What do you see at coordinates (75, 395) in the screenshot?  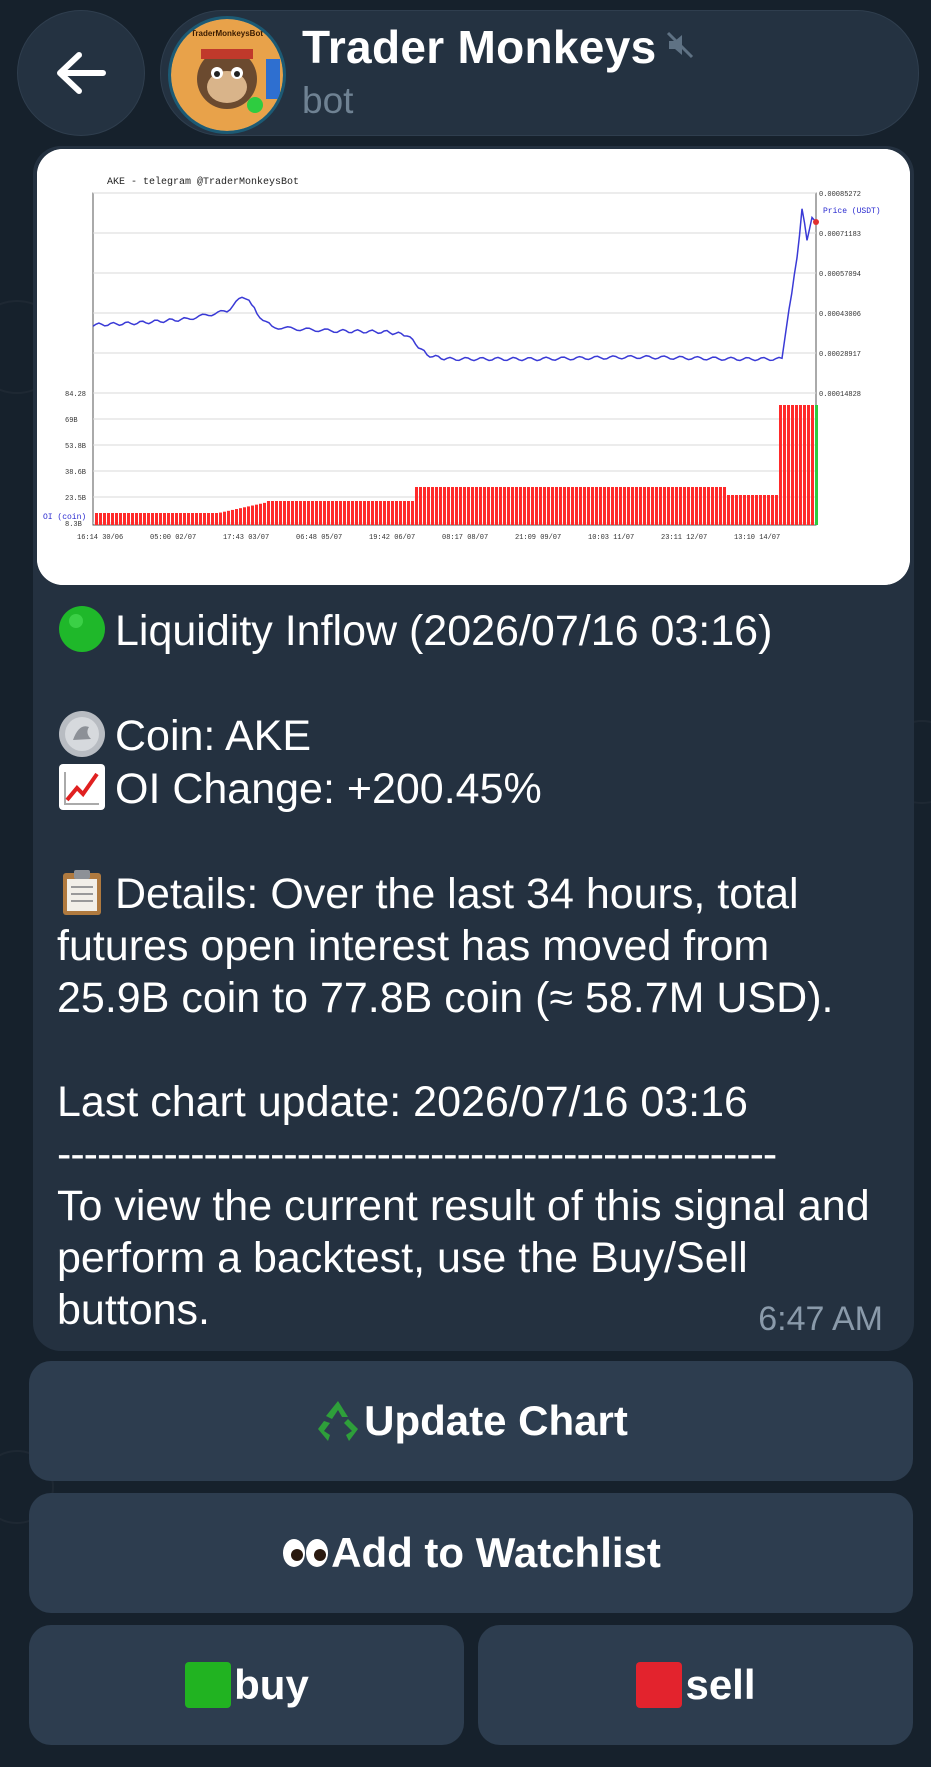 I see `oi-tick-label: 84.28` at bounding box center [75, 395].